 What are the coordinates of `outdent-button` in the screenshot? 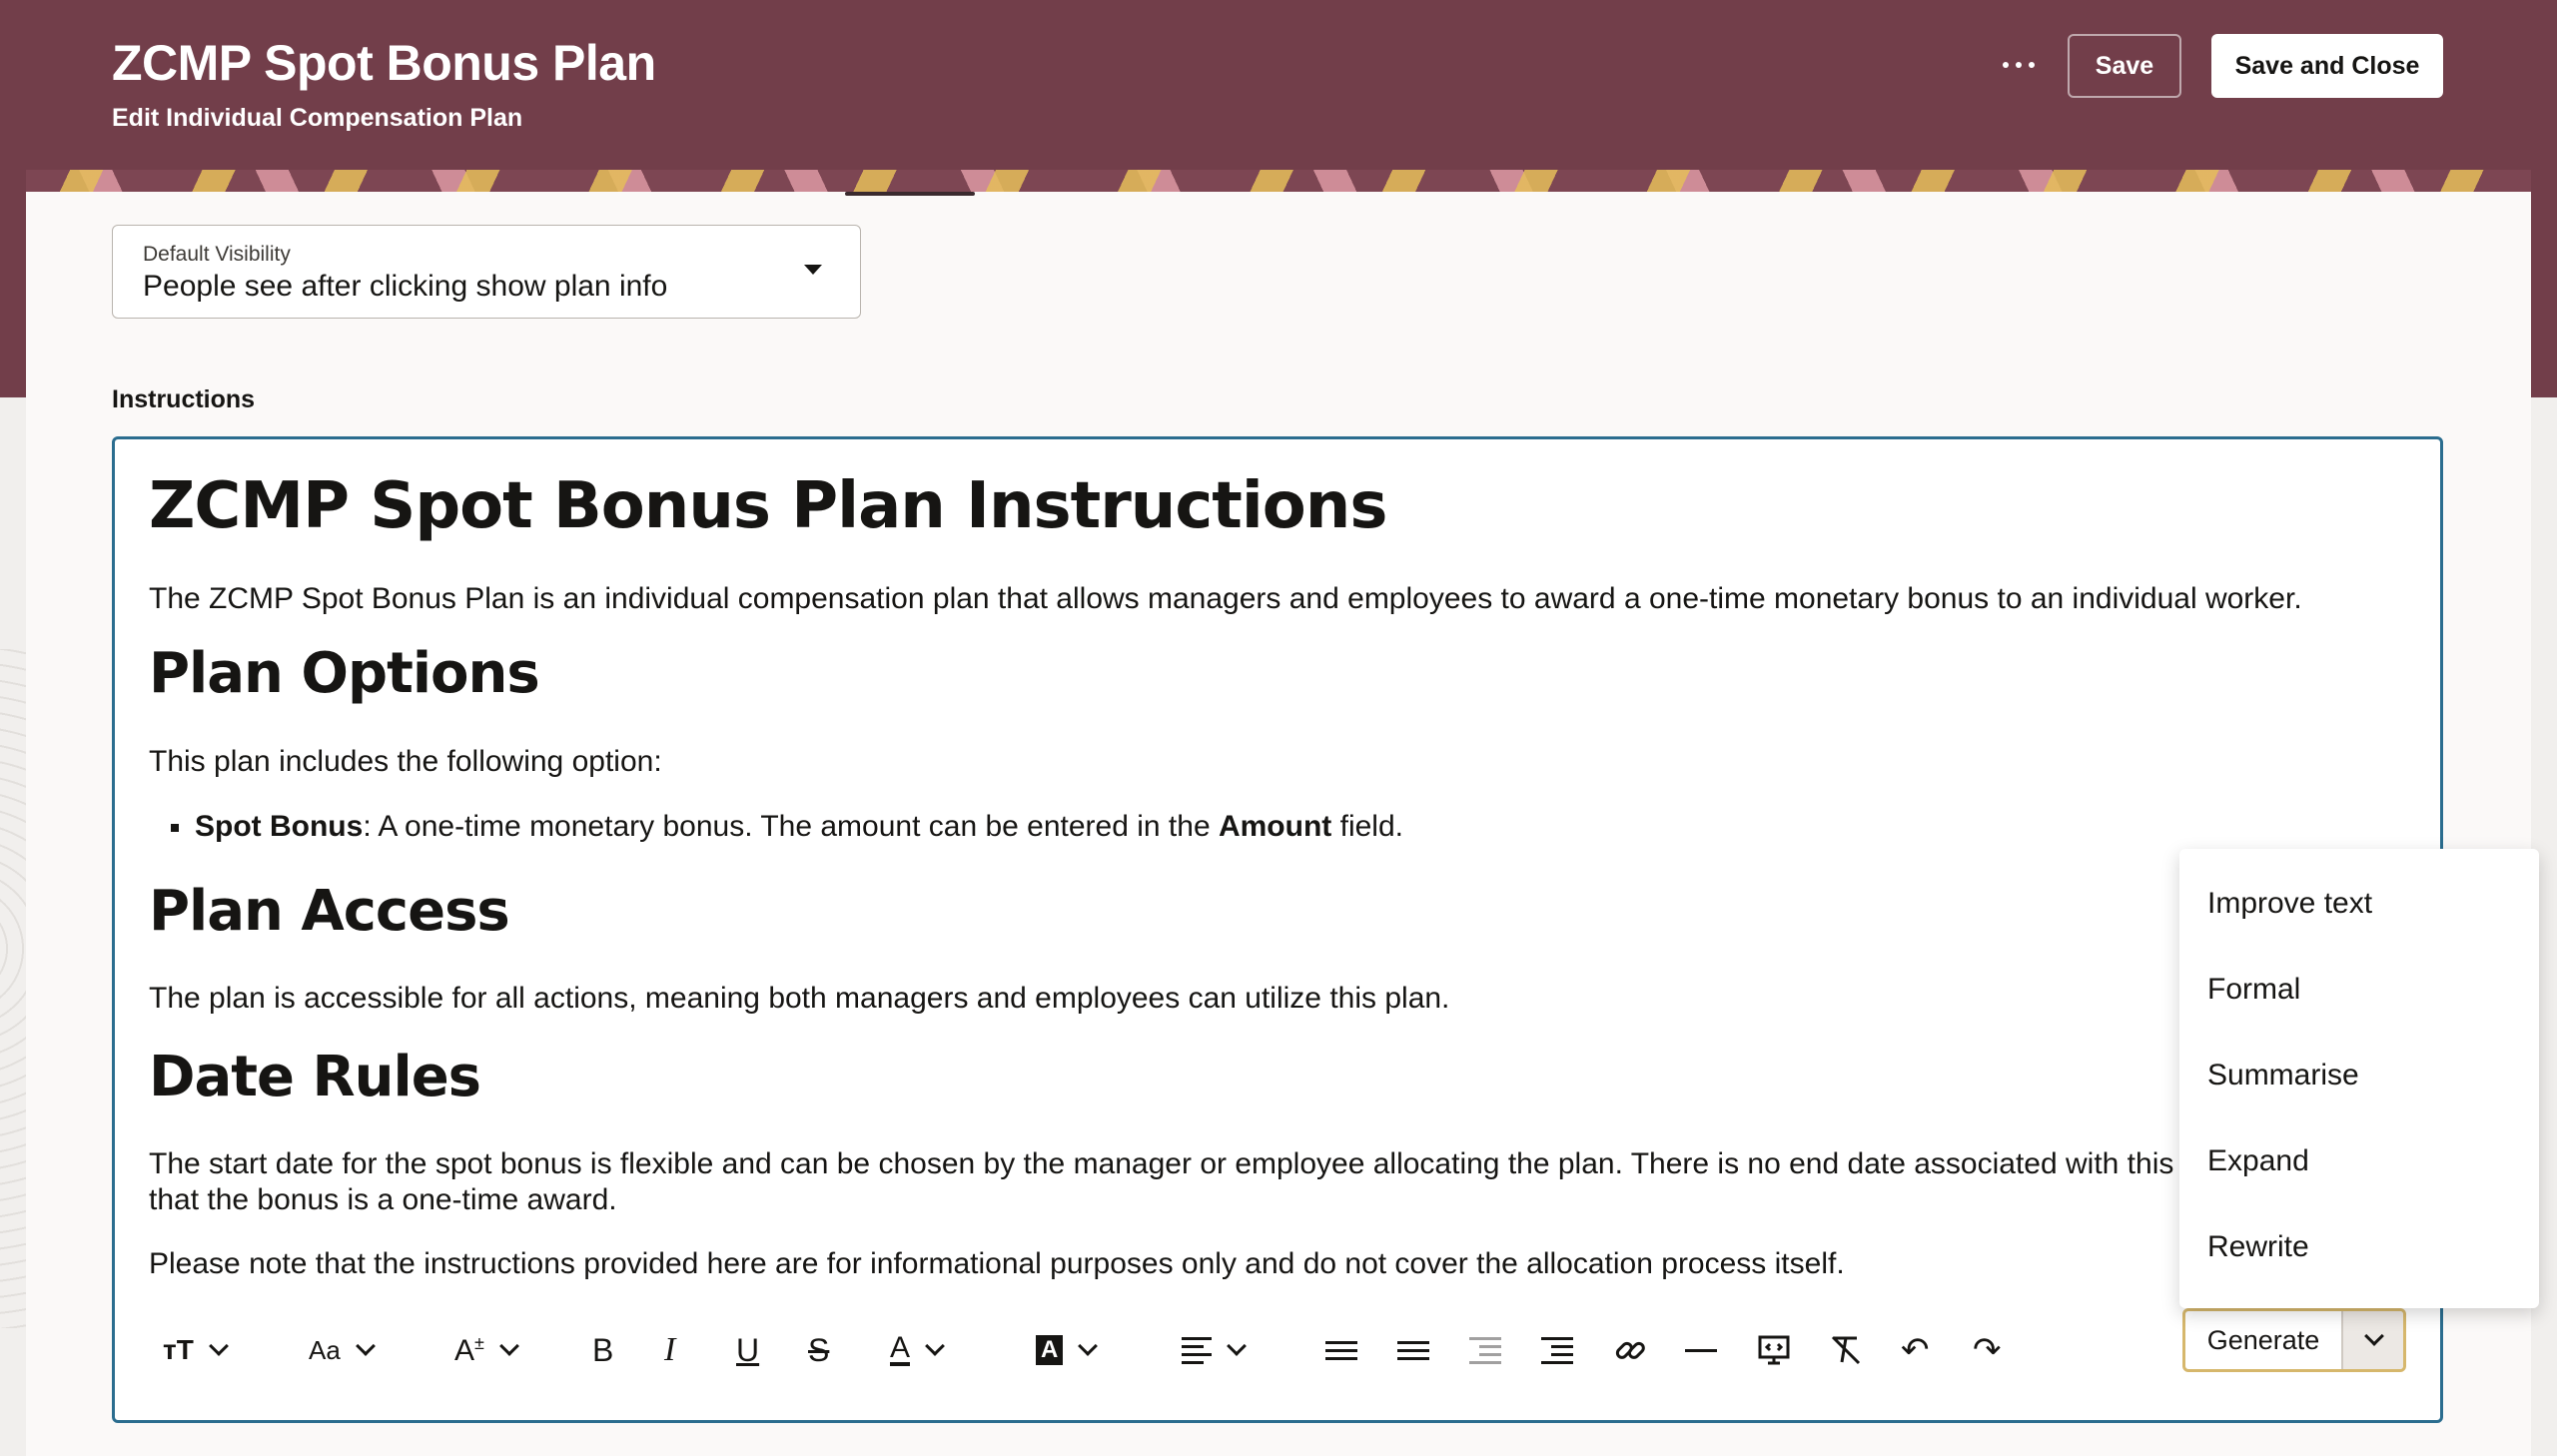 It's located at (1485, 1350).